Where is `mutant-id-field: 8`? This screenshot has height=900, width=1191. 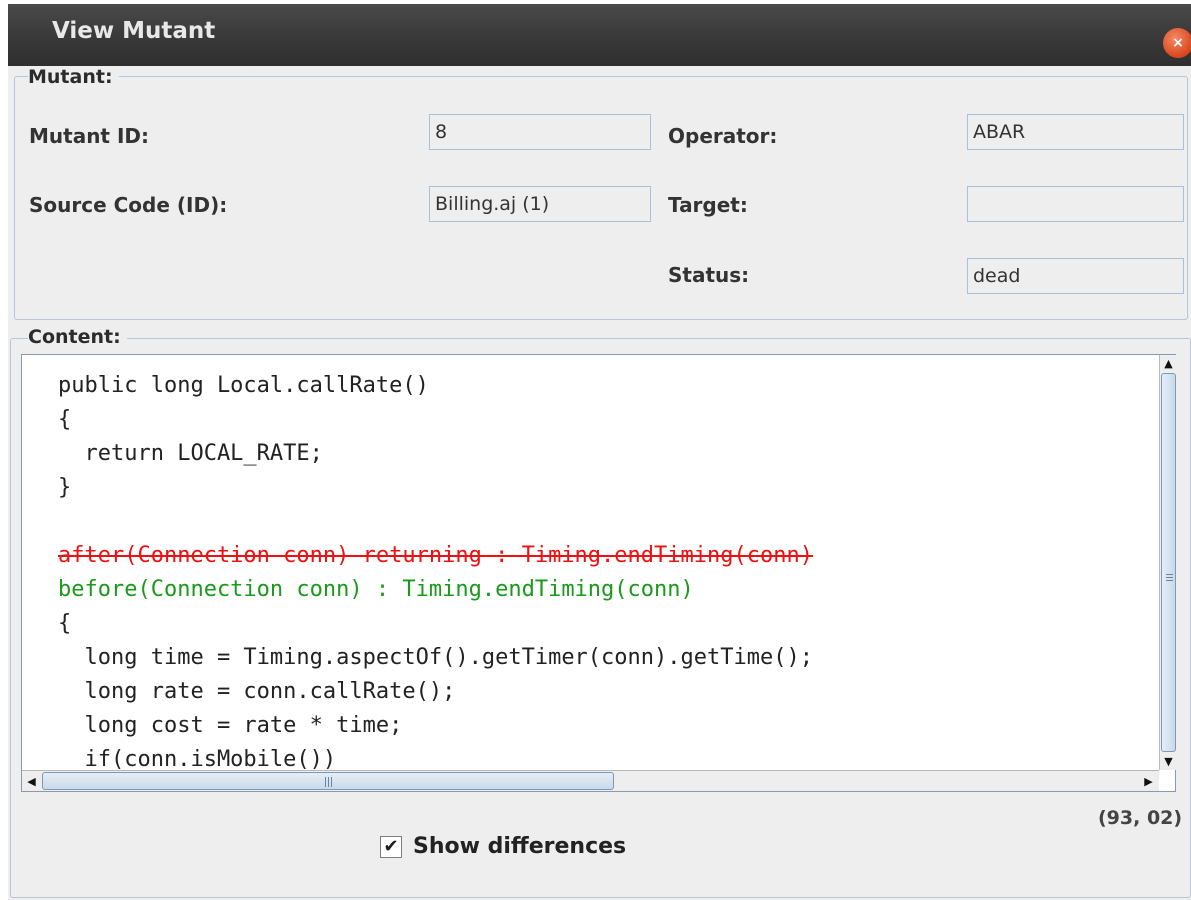
mutant-id-field: 8 is located at coordinates (540, 132).